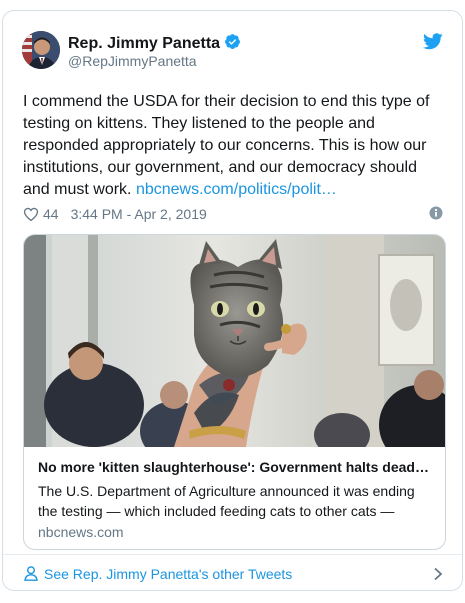 Image resolution: width=465 pixels, height=603 pixels. I want to click on avatar, so click(41, 50).